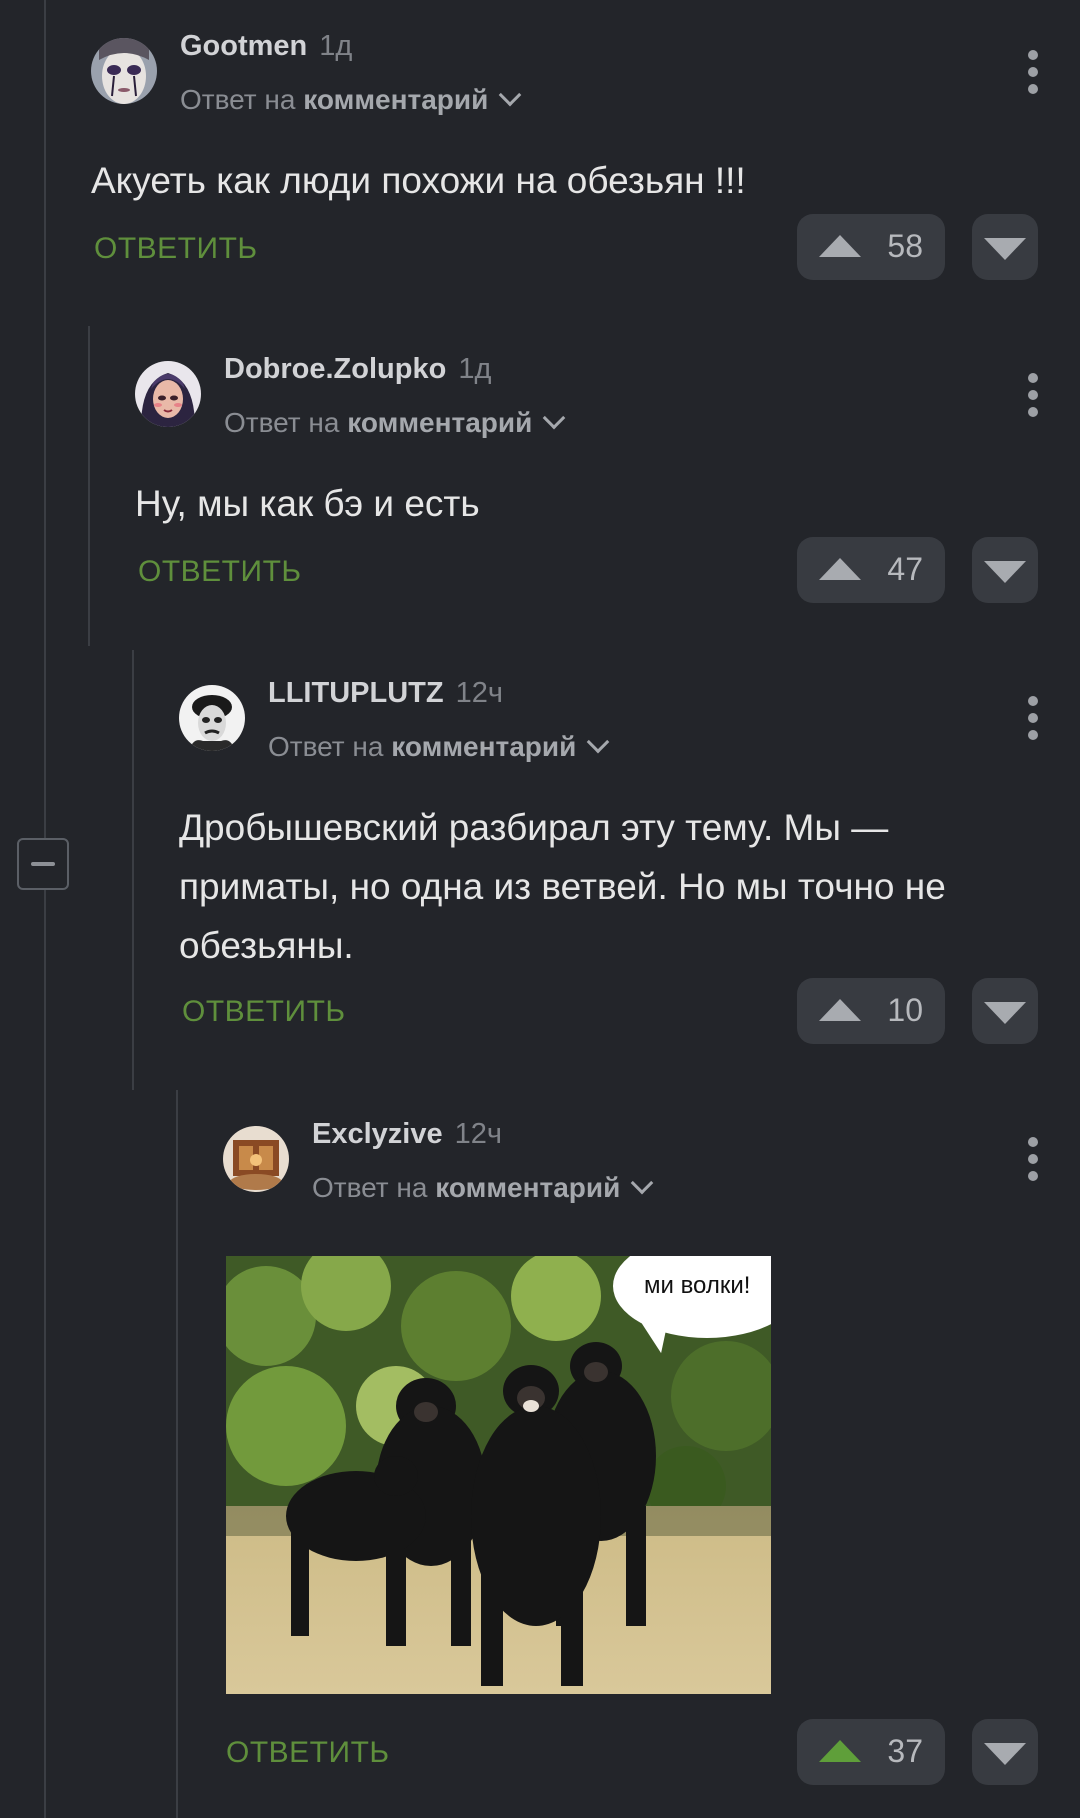 The width and height of the screenshot is (1080, 1818). What do you see at coordinates (43, 864) in the screenshot?
I see `collapse-thread-button` at bounding box center [43, 864].